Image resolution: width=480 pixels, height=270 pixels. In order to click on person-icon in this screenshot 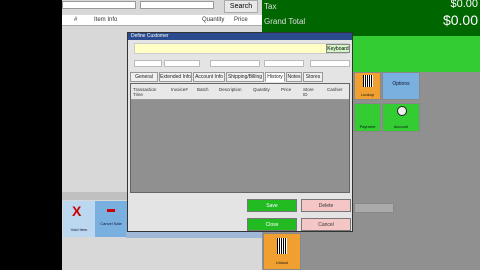, I will do `click(402, 111)`.